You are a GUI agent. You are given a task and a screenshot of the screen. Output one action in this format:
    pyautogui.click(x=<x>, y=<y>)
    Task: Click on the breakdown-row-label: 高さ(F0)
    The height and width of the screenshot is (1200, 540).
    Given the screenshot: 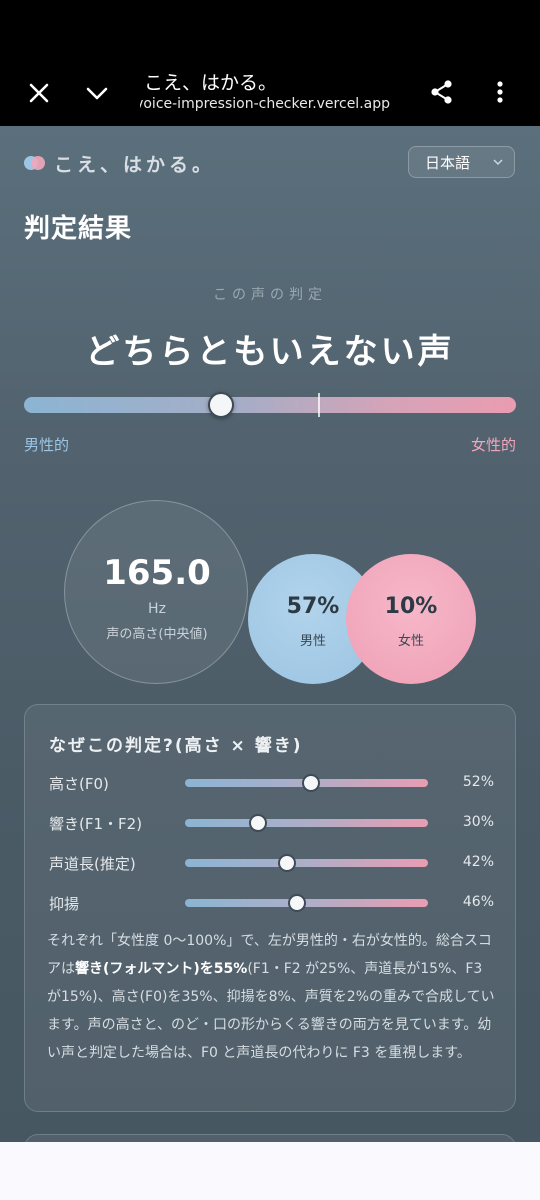 What is the action you would take?
    pyautogui.click(x=79, y=784)
    